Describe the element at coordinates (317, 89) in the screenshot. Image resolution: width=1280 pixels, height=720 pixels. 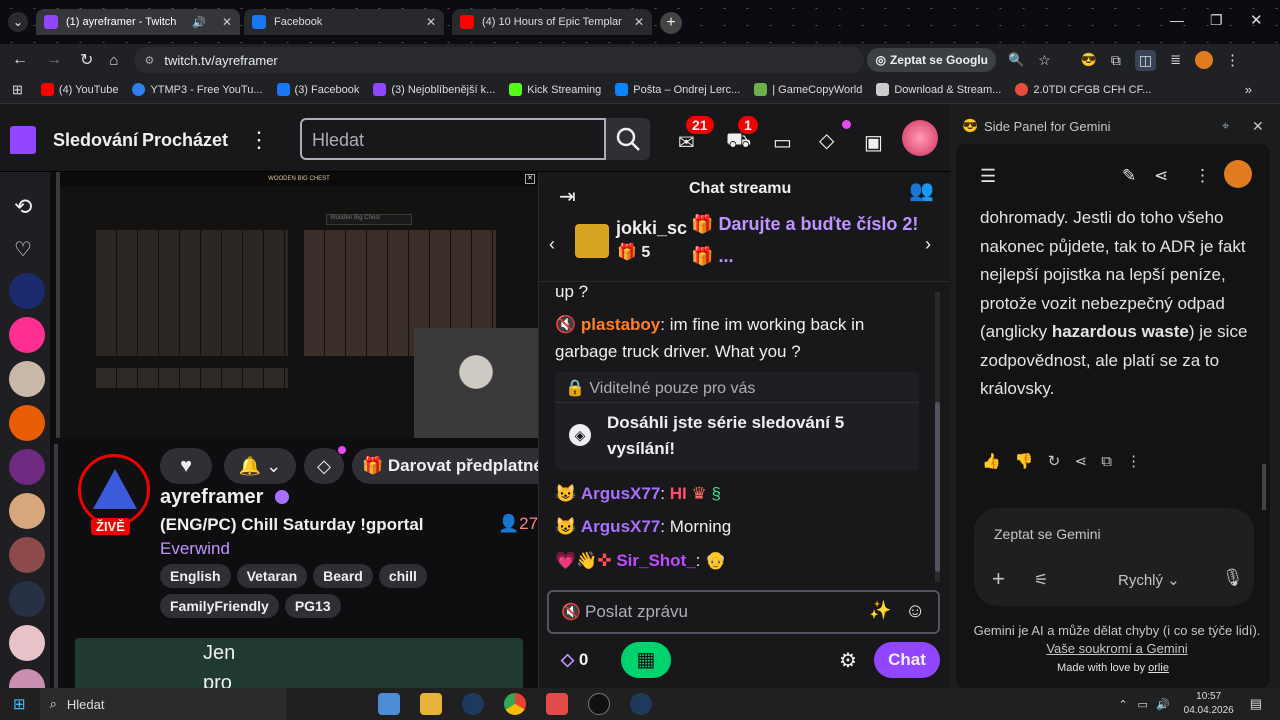
I see `bookmark-item: (3) Facebook` at that location.